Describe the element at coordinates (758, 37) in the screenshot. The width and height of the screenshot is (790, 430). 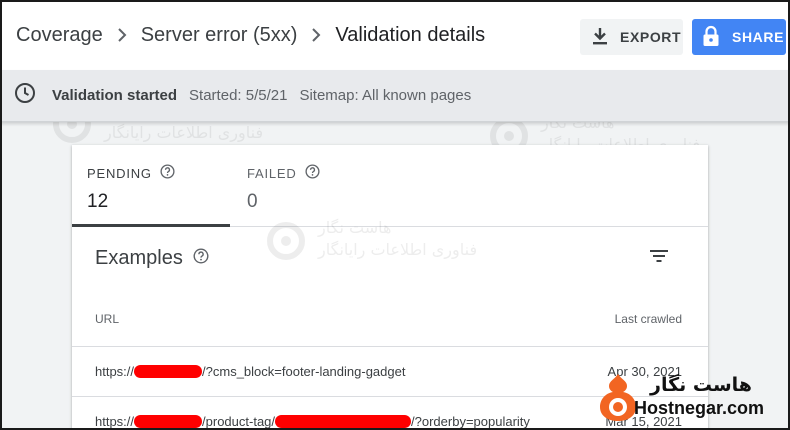
I see `share-label: SHARE` at that location.